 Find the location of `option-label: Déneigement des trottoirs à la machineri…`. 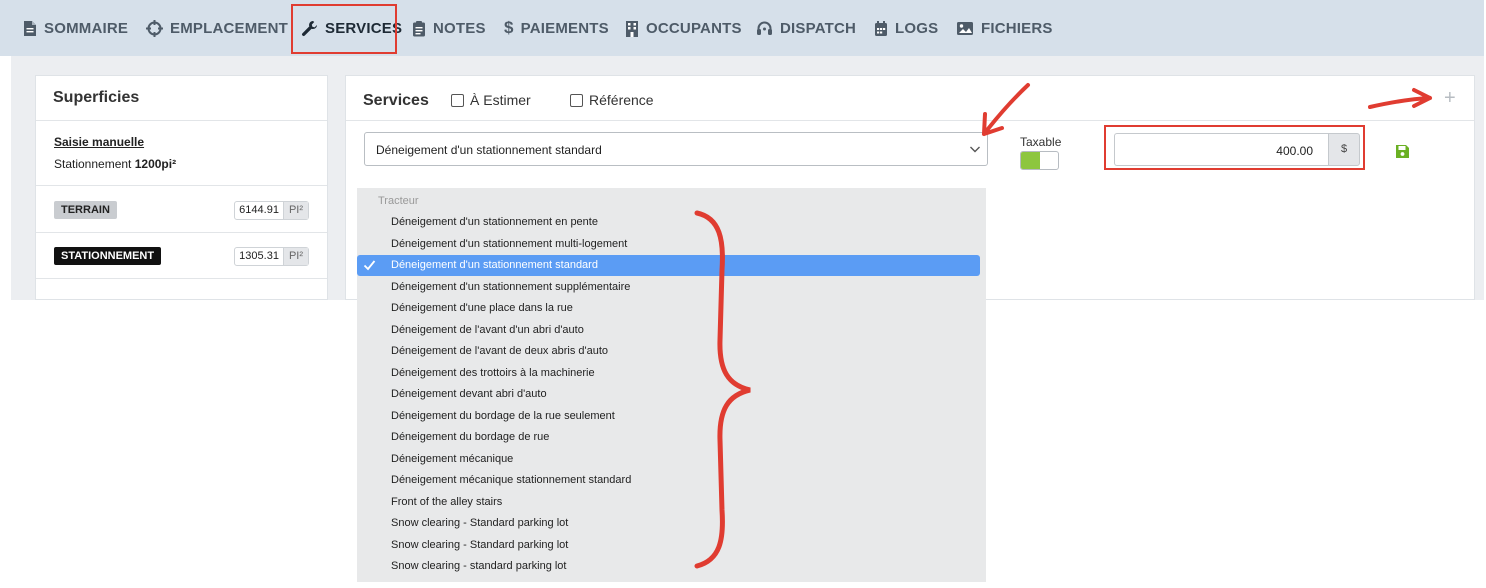

option-label: Déneigement des trottoirs à la machineri… is located at coordinates (493, 373).